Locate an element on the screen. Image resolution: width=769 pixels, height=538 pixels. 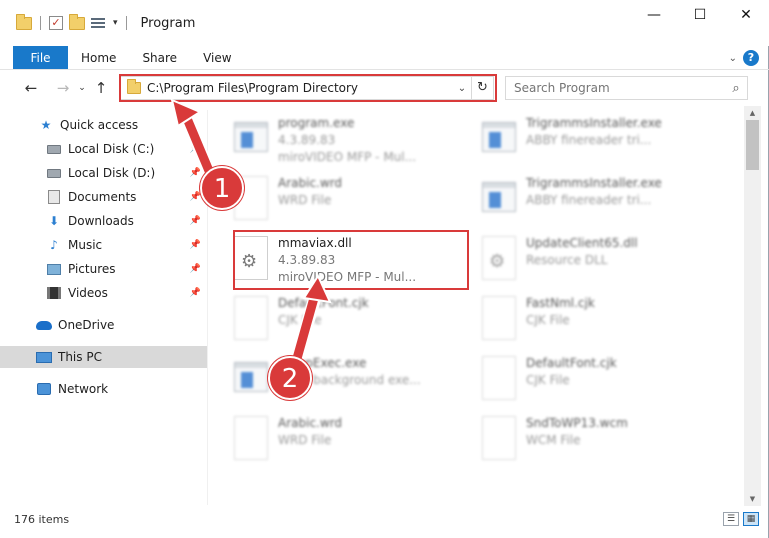
ribbon-help: ⌄ ? is located at coordinates (744, 58).